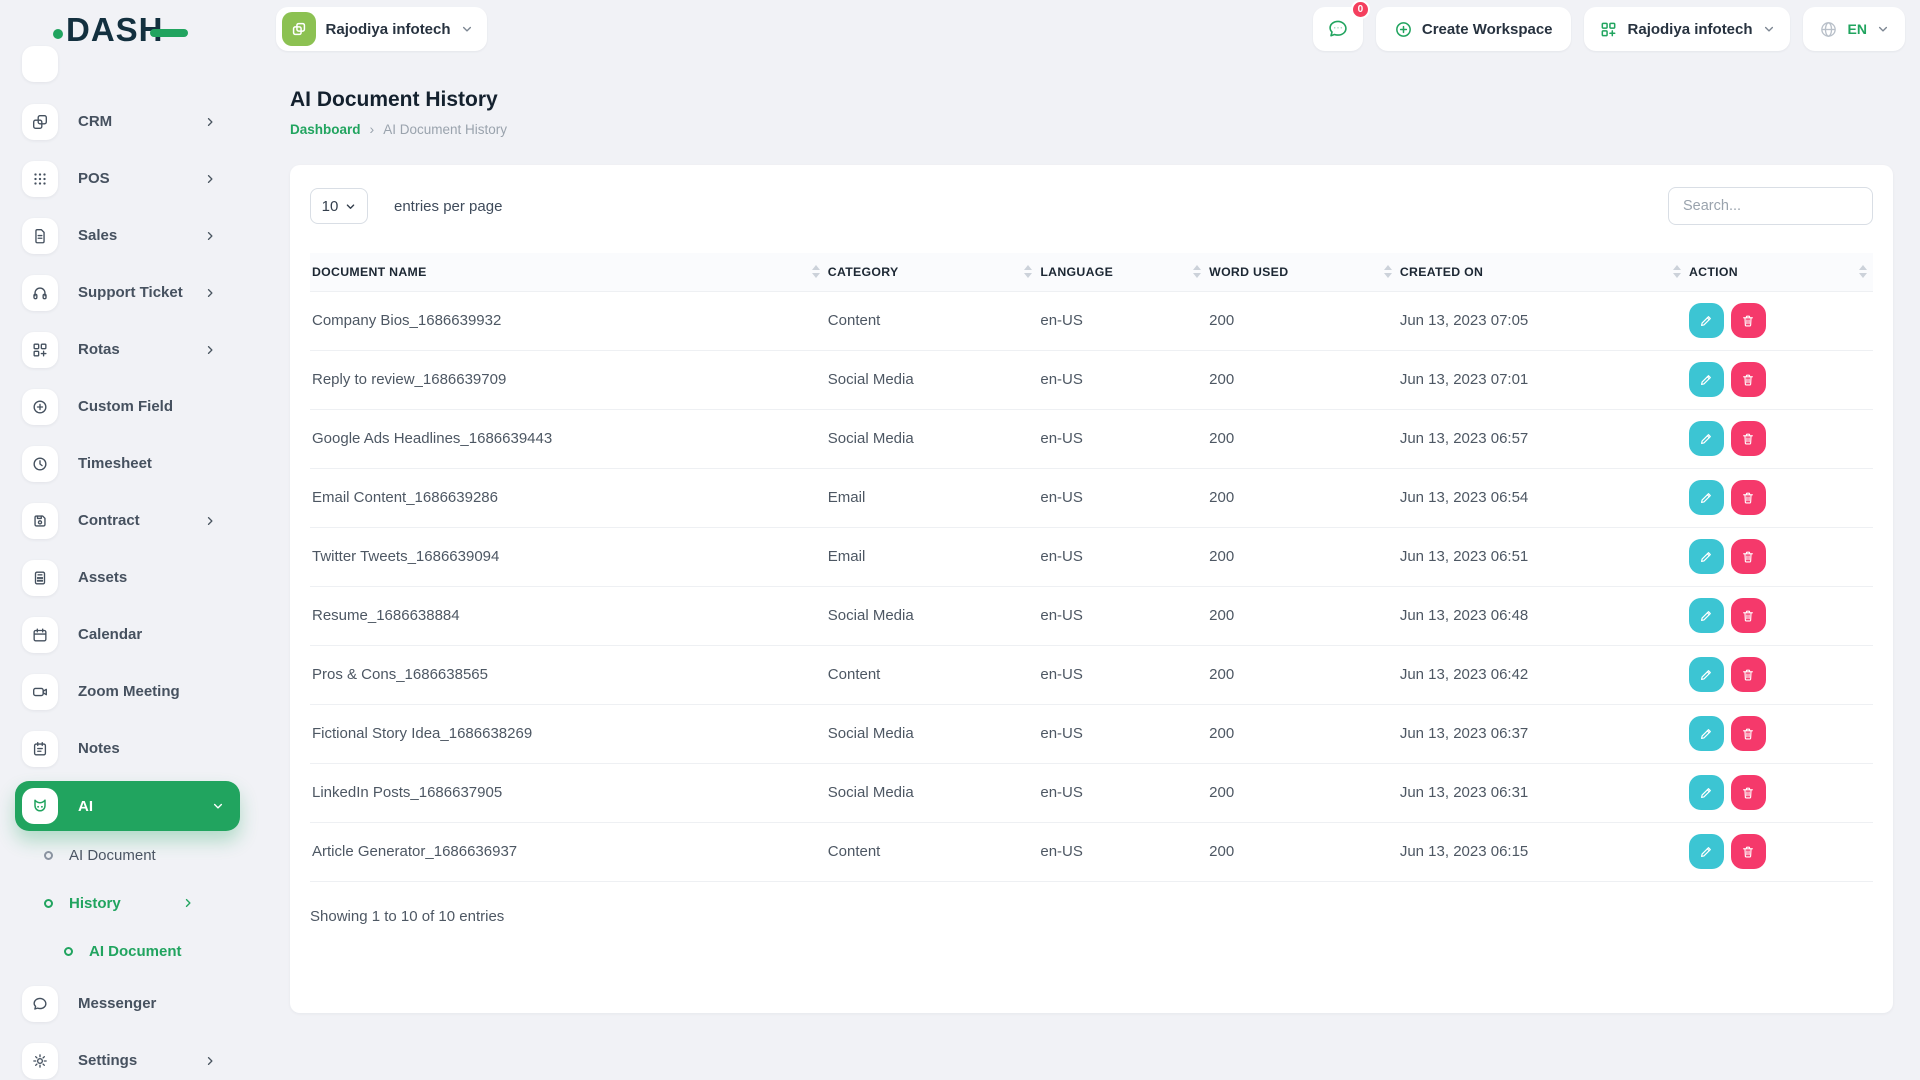  What do you see at coordinates (116, 520) in the screenshot?
I see `sidebar-item-contract: Contract` at bounding box center [116, 520].